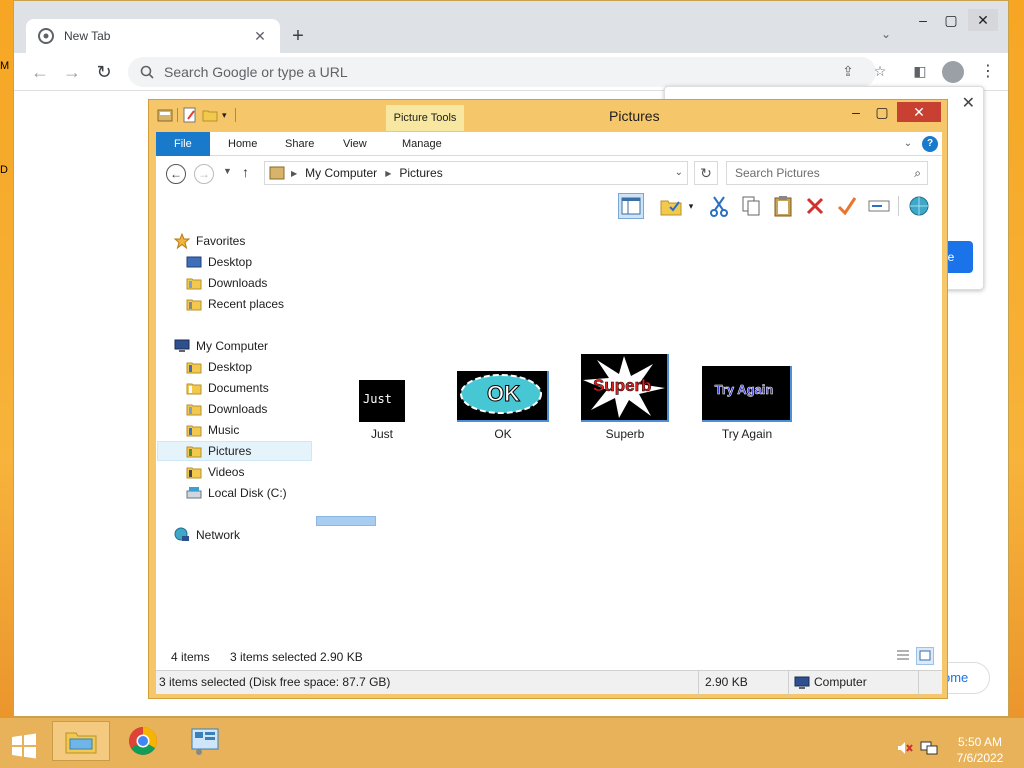 The width and height of the screenshot is (1024, 768). What do you see at coordinates (920, 72) in the screenshot?
I see `side-panel-icon: ◧` at bounding box center [920, 72].